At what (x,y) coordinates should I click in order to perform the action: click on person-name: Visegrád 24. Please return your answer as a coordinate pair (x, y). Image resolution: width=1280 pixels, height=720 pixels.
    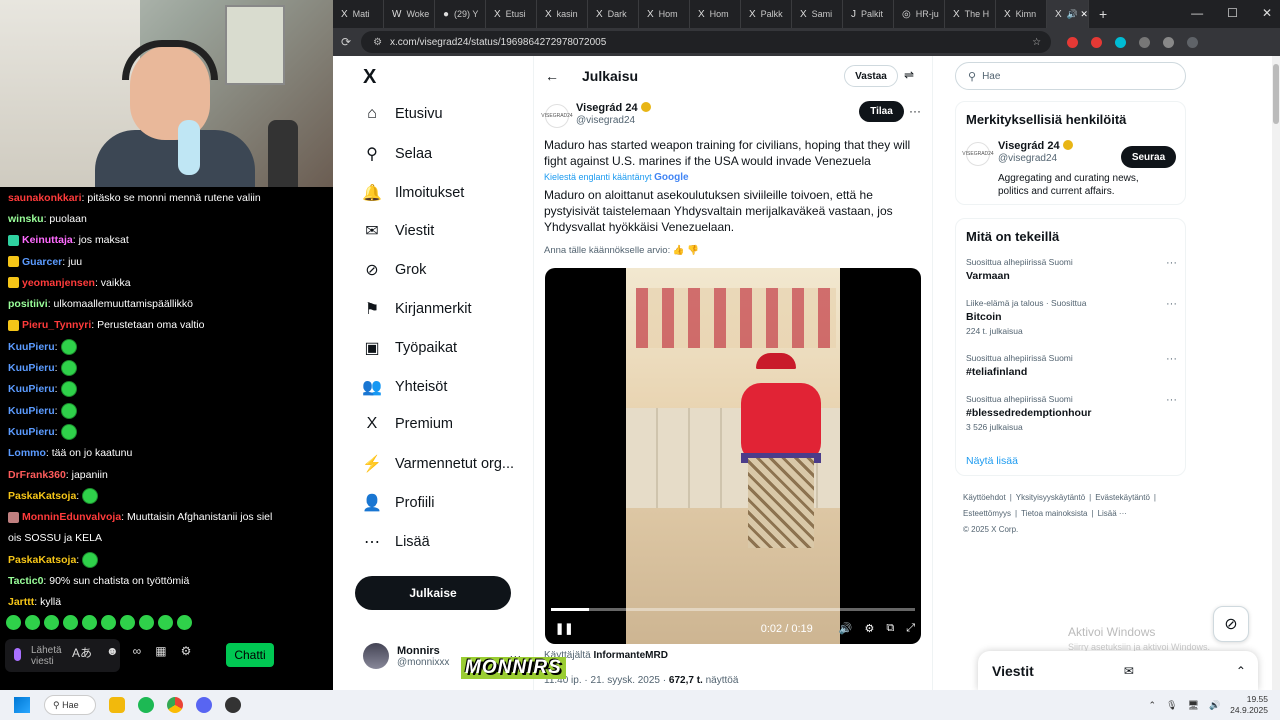
    Looking at the image, I should click on (1035, 146).